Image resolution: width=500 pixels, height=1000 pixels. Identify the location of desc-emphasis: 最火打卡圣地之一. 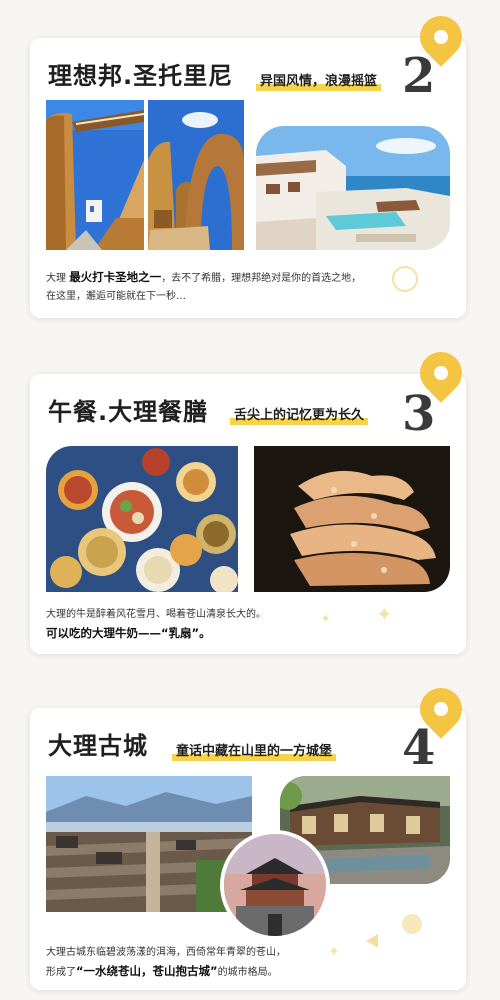
(115, 277).